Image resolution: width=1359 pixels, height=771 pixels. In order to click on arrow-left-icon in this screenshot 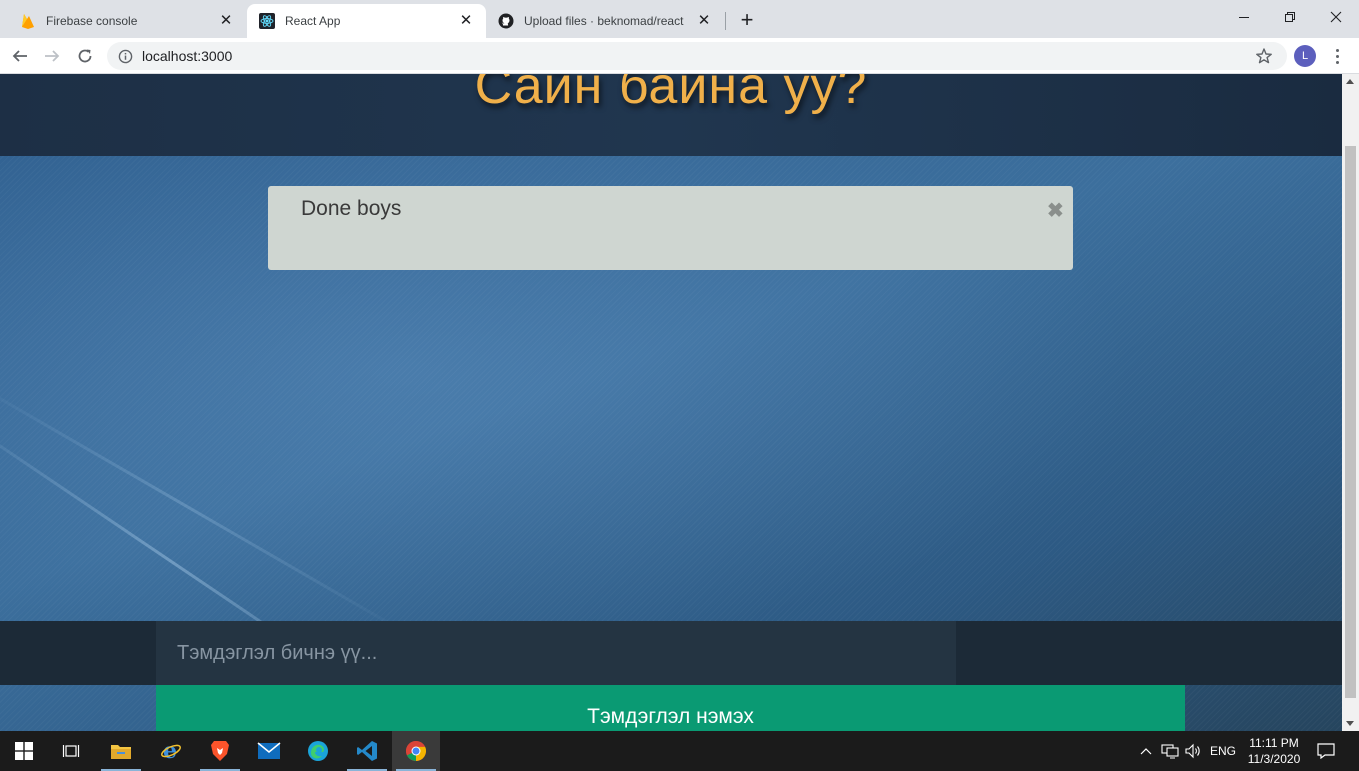, I will do `click(19, 56)`.